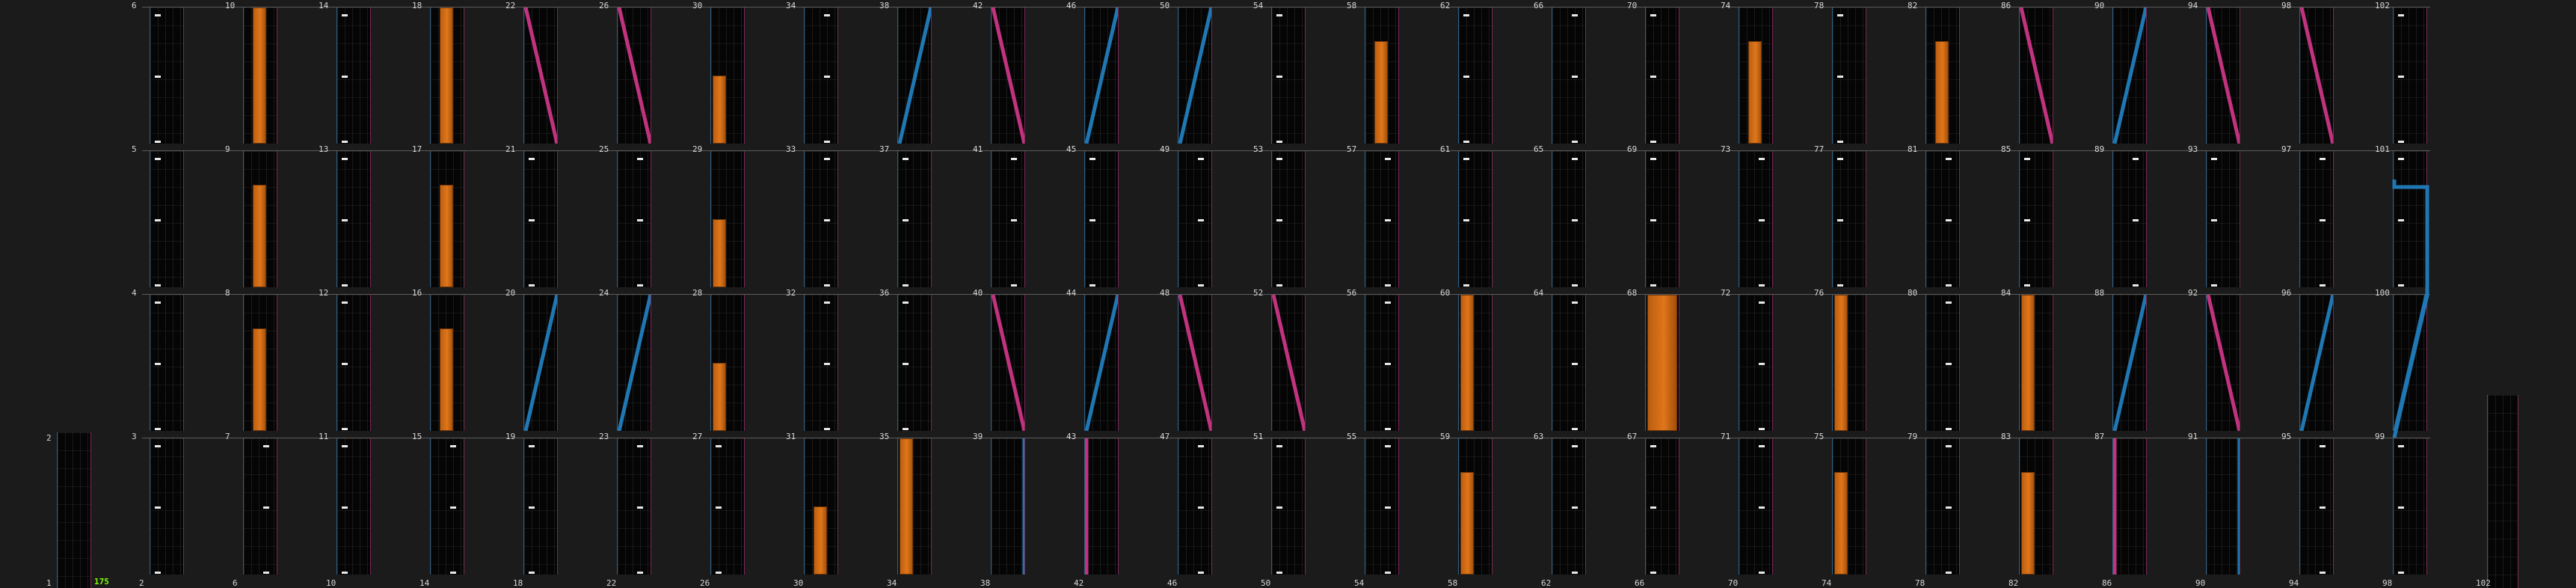  I want to click on step-line, so click(2410, 309).